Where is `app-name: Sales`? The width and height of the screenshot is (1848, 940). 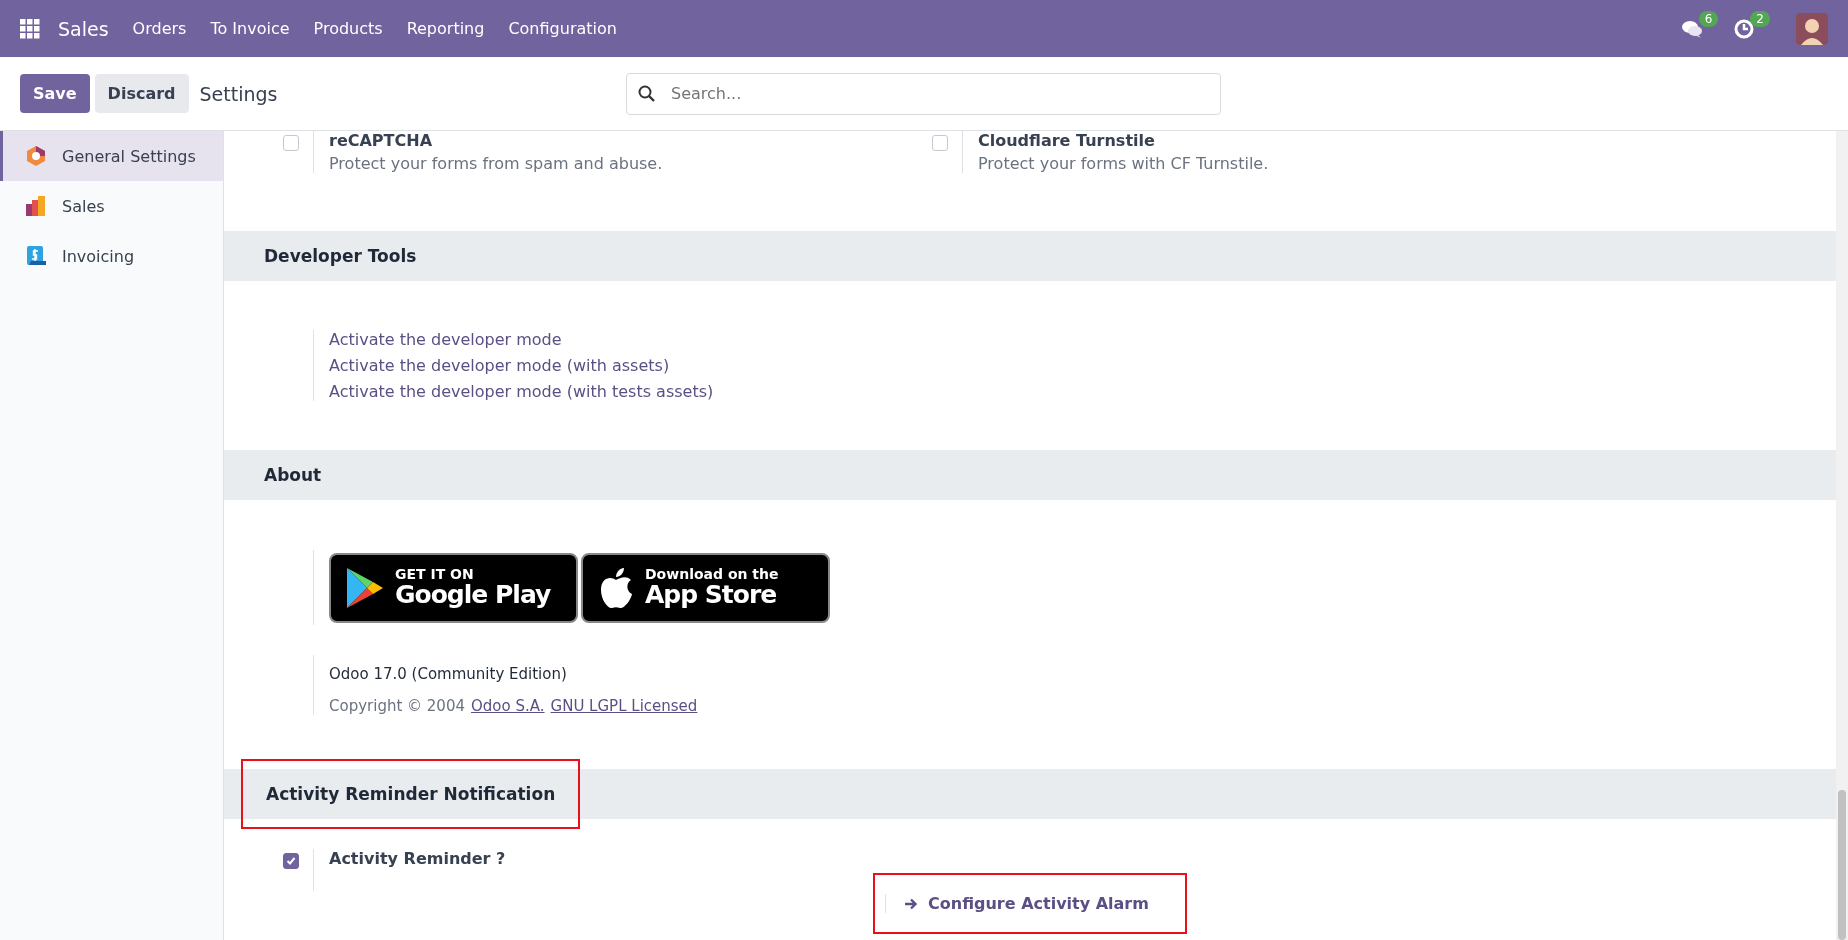 app-name: Sales is located at coordinates (83, 28).